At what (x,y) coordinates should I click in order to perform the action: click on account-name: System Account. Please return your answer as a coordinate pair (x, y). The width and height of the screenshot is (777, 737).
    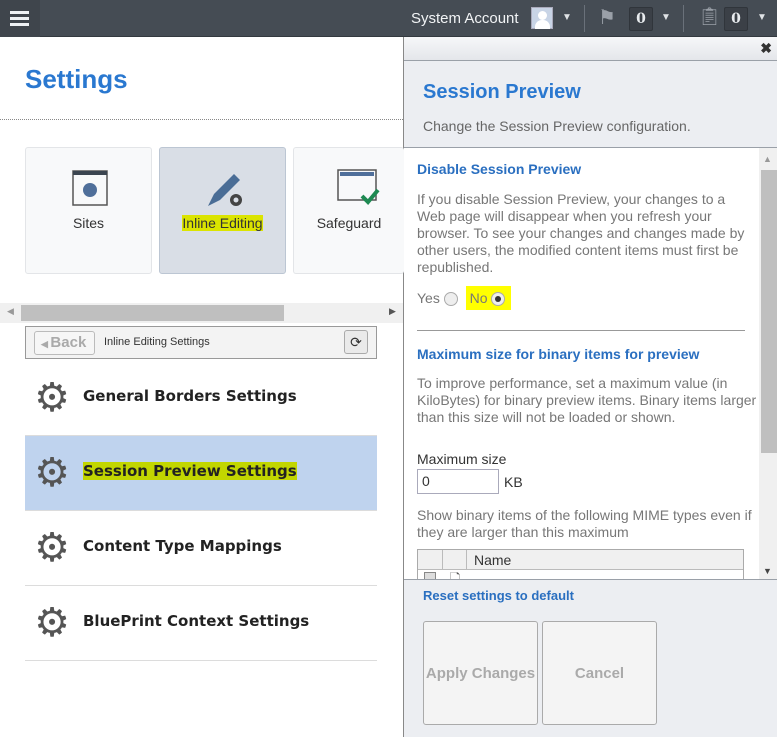
    Looking at the image, I should click on (465, 18).